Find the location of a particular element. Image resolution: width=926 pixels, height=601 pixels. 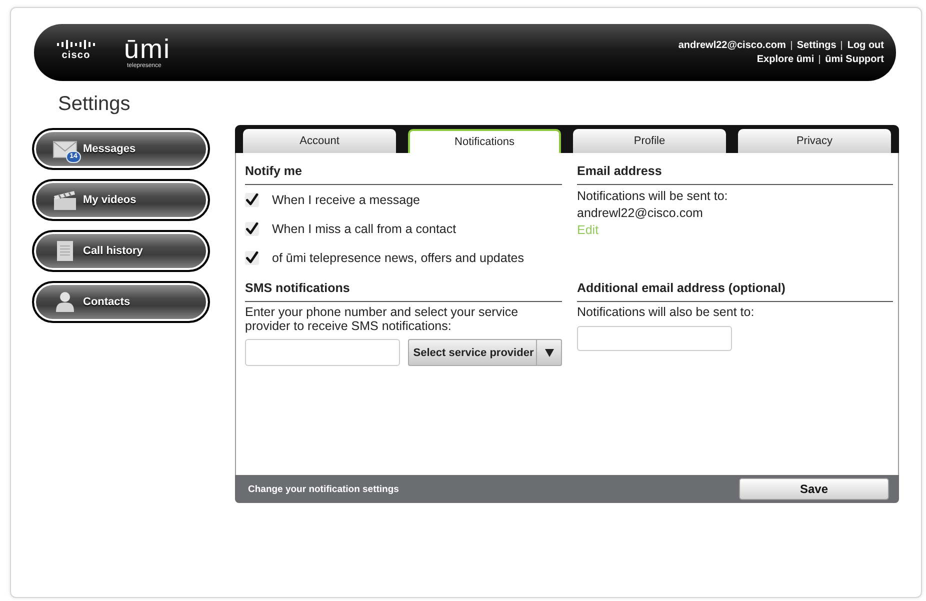

sidebar-button: My videos is located at coordinates (121, 200).